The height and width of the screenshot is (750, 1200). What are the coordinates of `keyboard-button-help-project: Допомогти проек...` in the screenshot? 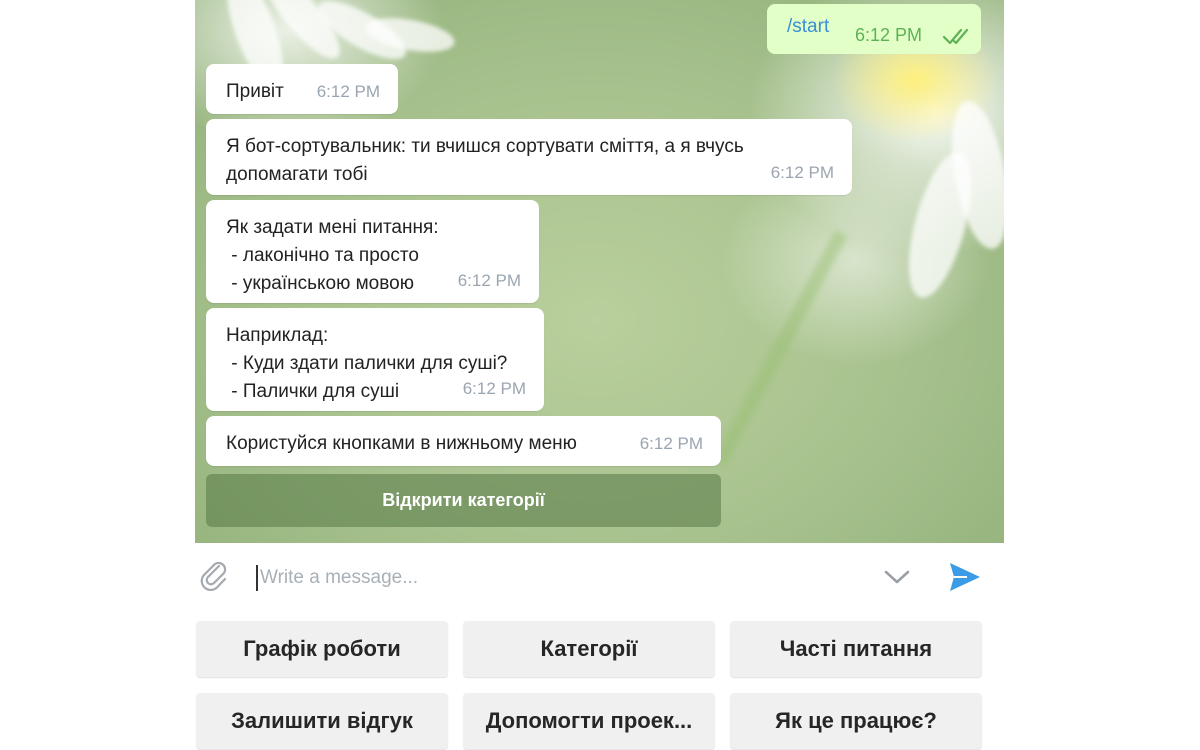 It's located at (589, 721).